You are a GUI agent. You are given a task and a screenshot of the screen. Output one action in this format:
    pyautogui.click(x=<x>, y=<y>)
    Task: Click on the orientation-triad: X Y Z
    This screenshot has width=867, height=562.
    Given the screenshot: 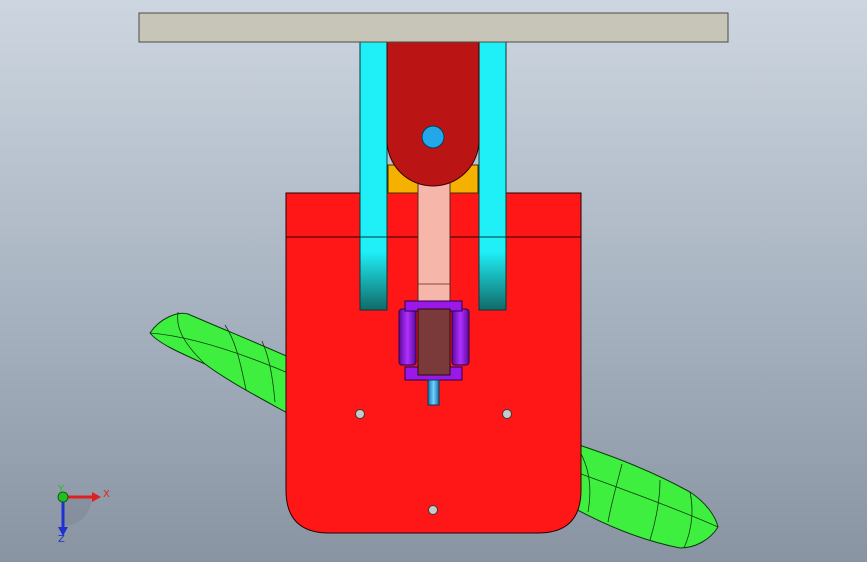 What is the action you would take?
    pyautogui.click(x=83, y=514)
    